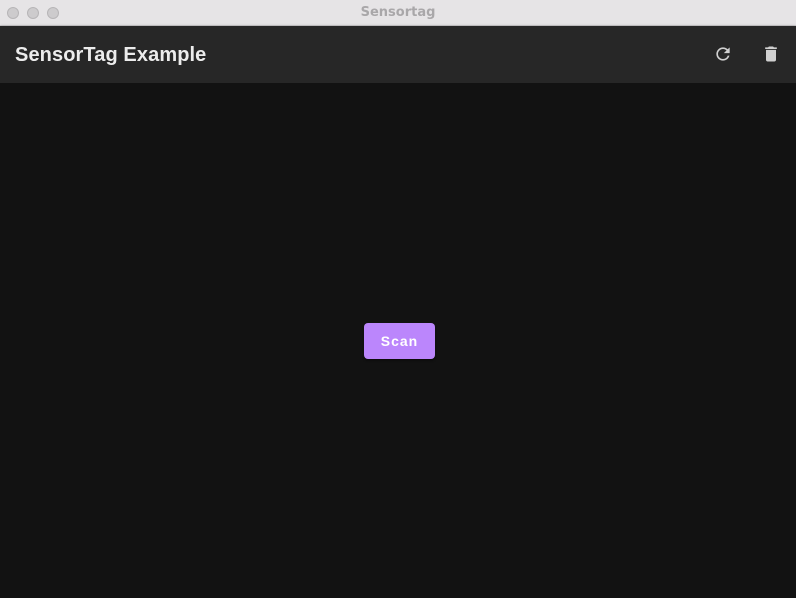  I want to click on delete-icon, so click(771, 54).